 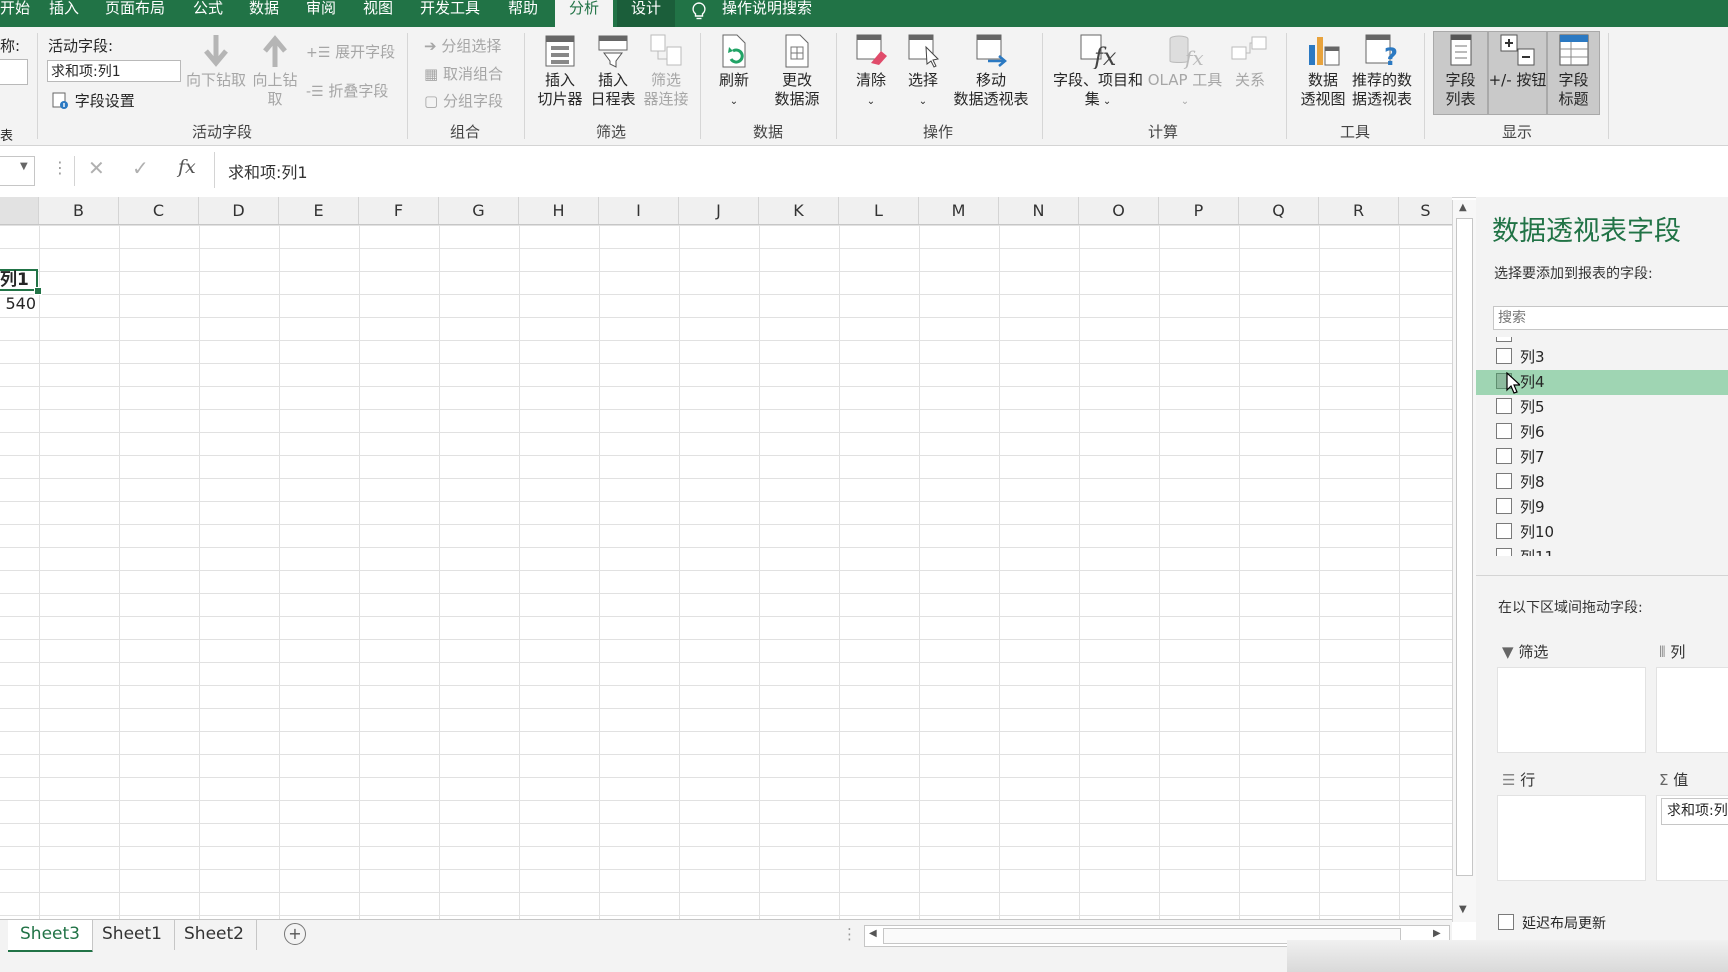 I want to click on tab-analyze: 分析, so click(x=584, y=13).